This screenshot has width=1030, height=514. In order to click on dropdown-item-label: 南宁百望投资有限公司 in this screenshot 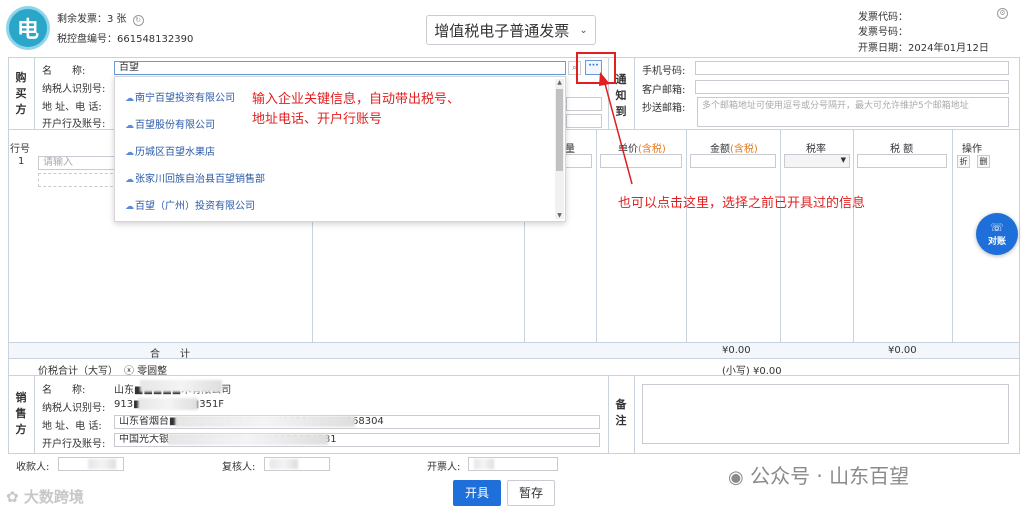, I will do `click(185, 98)`.